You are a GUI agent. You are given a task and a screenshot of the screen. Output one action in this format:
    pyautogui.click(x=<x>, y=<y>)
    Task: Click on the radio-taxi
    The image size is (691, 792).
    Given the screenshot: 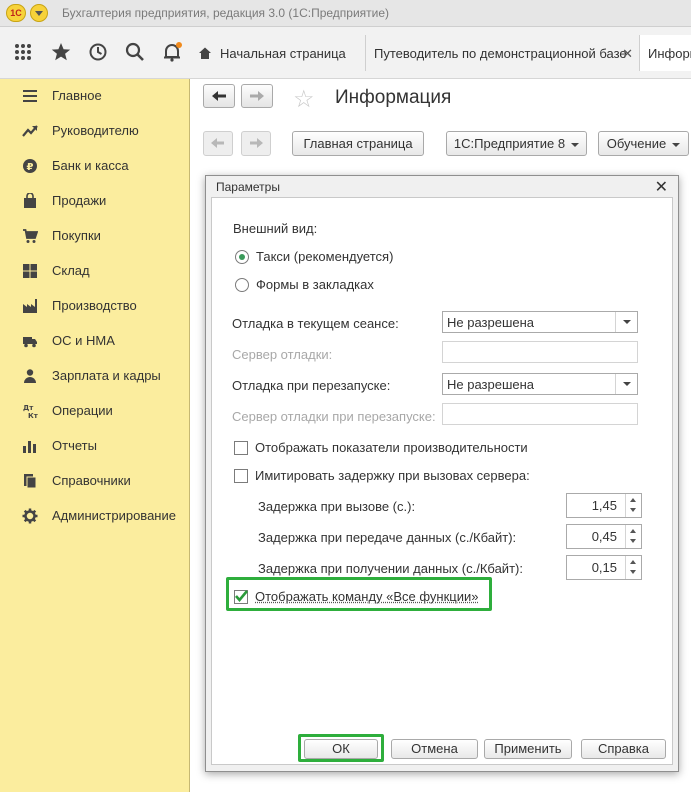 What is the action you would take?
    pyautogui.click(x=242, y=257)
    